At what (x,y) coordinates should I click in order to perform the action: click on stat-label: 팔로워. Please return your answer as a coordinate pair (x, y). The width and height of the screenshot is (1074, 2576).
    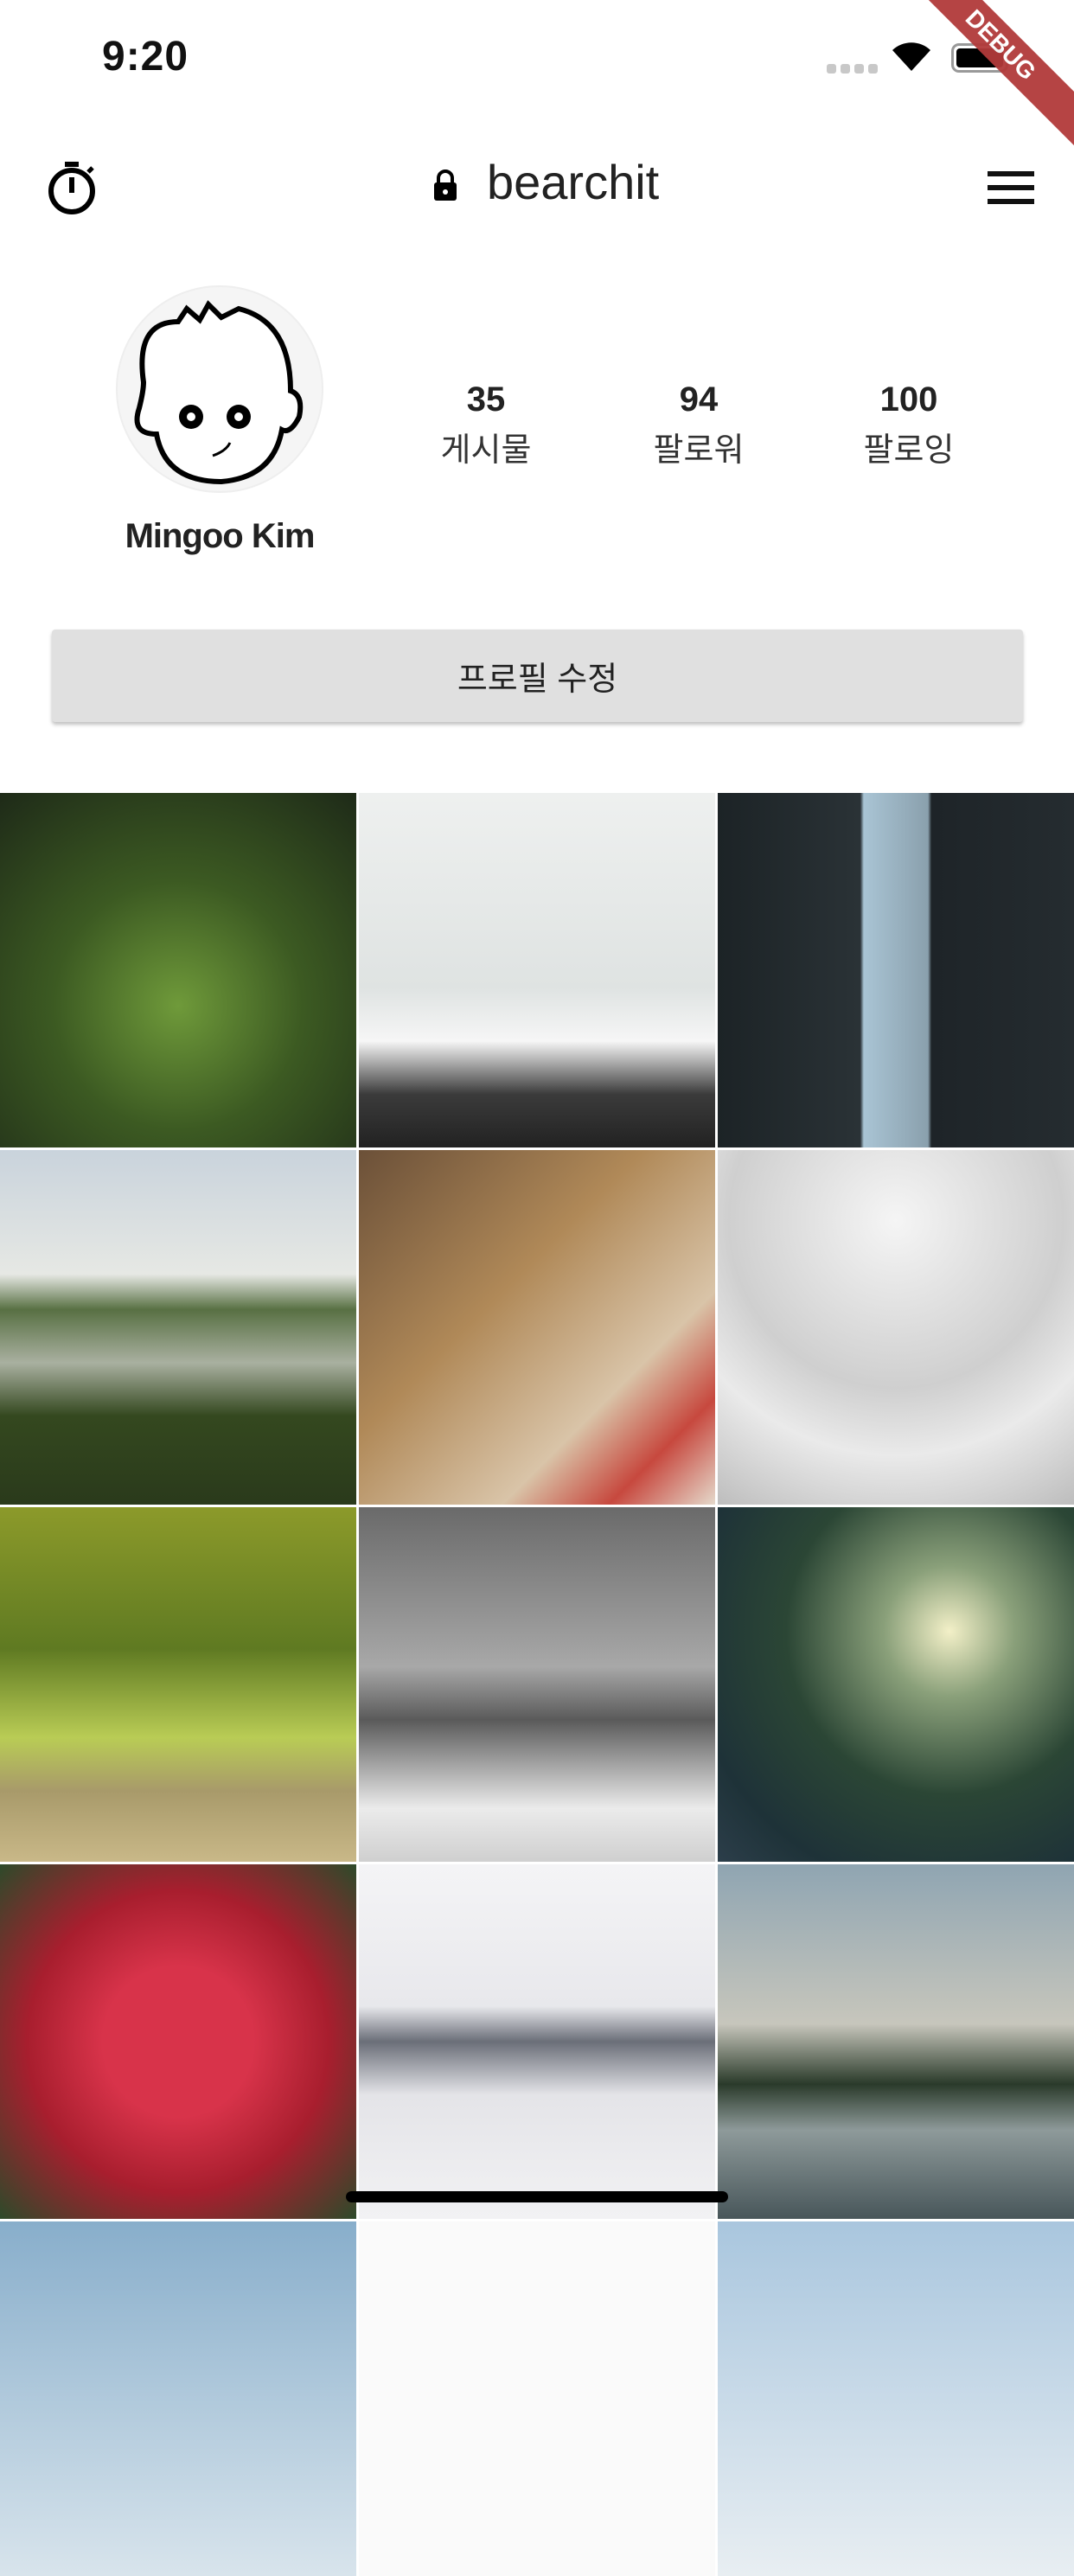
    Looking at the image, I should click on (699, 451).